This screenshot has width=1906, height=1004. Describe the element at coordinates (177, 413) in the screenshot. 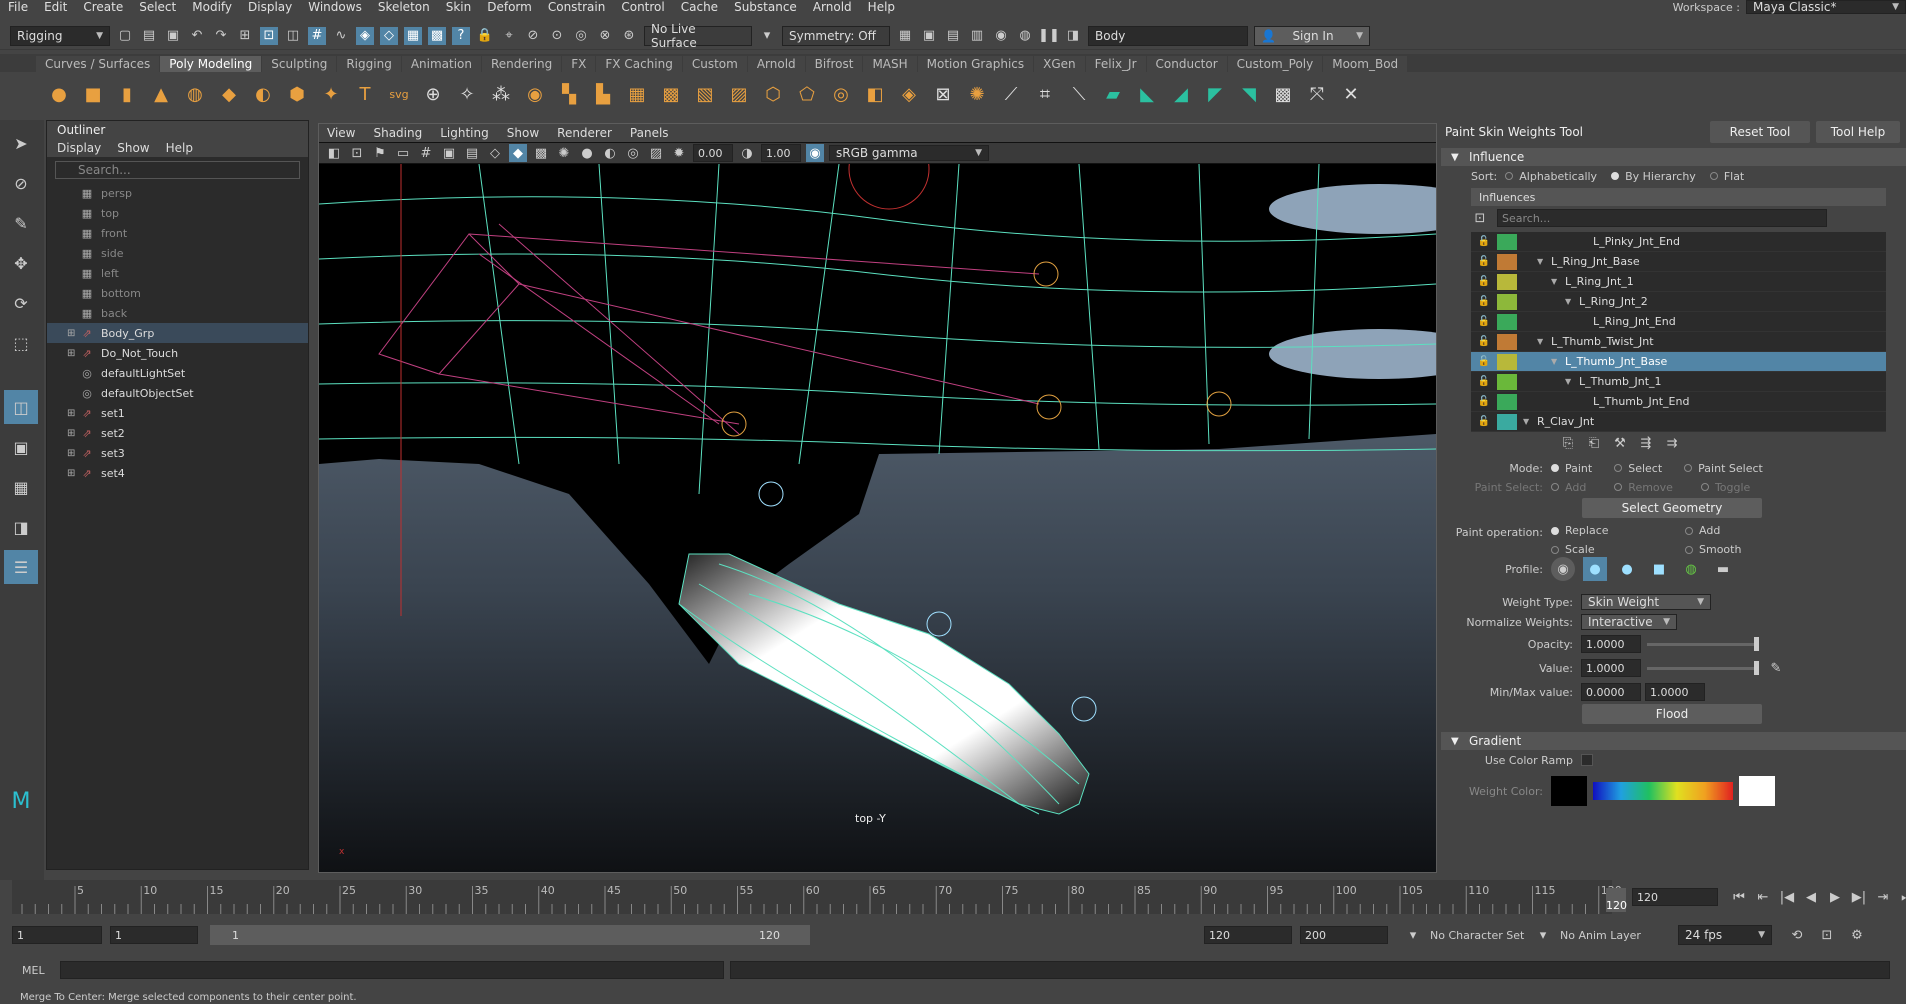

I see `outliner-item: ⊞ ⇗ set1` at that location.